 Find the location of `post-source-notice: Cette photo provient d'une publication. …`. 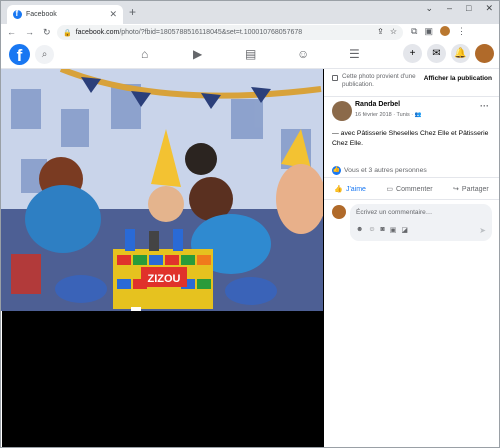

post-source-notice: Cette photo provient d'une publication. … is located at coordinates (412, 83).